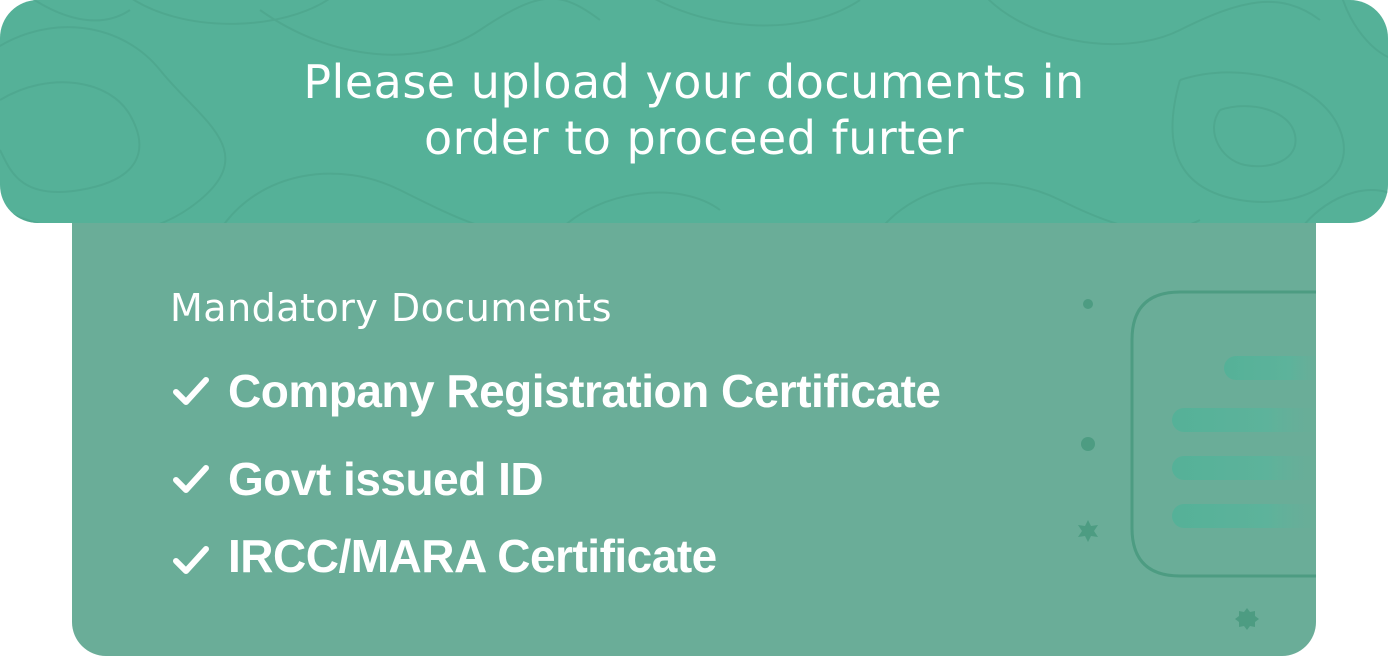 This screenshot has width=1388, height=656. Describe the element at coordinates (391, 308) in the screenshot. I see `section-title: Mandatory Documents` at that location.